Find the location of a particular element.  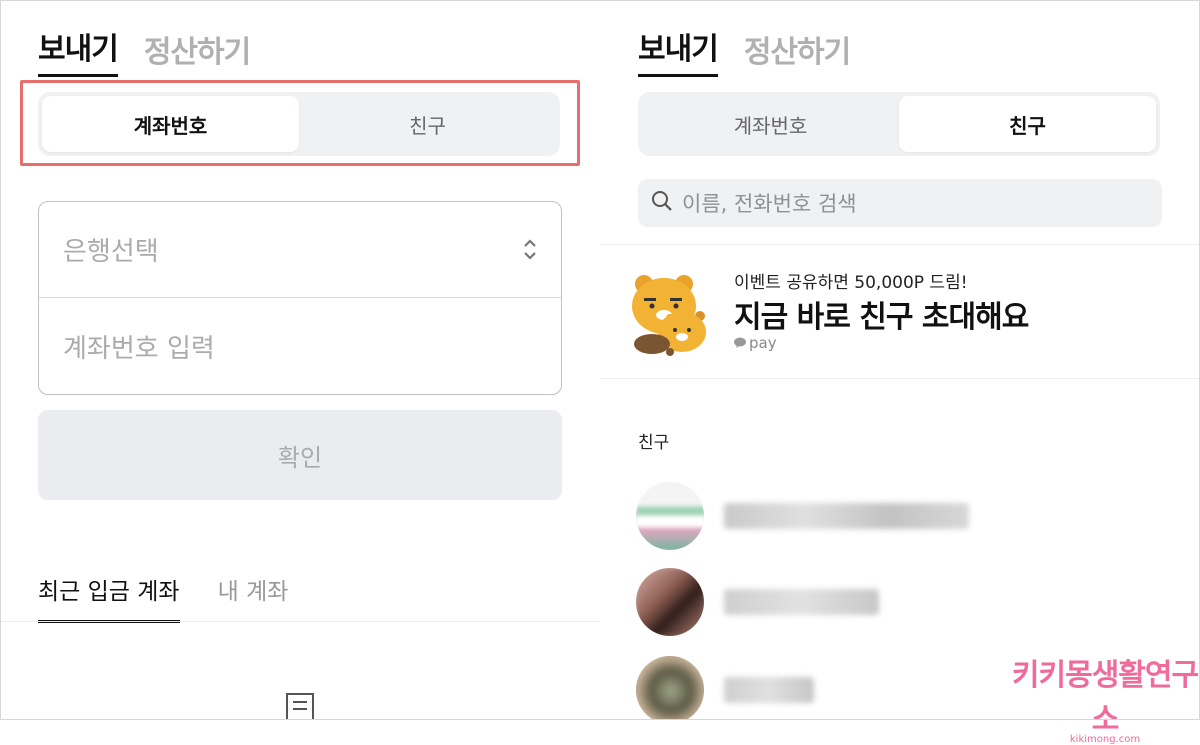

chat-bubble-icon is located at coordinates (740, 343).